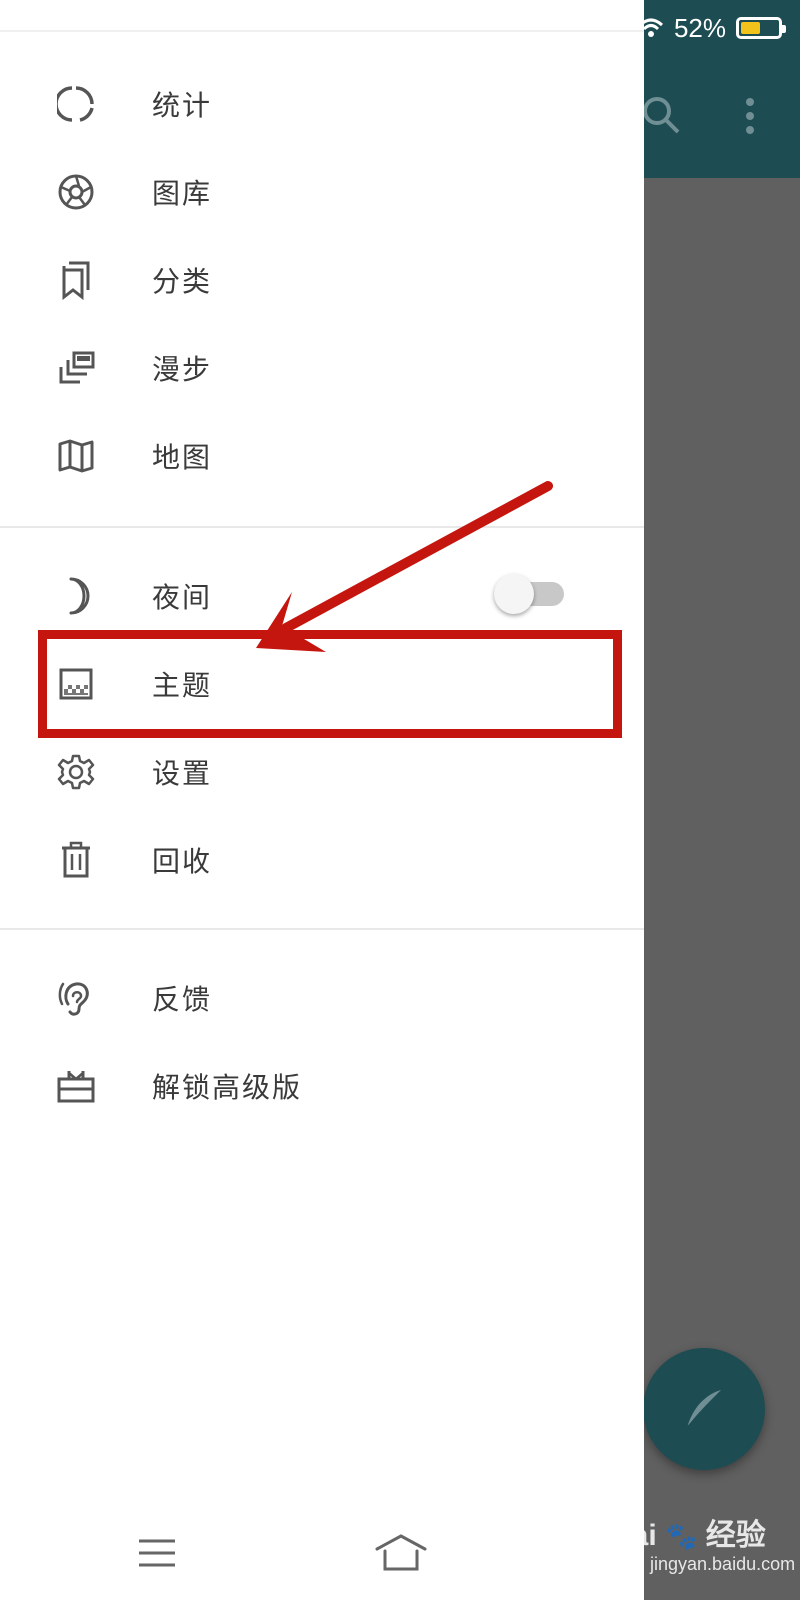  I want to click on gear-icon, so click(76, 772).